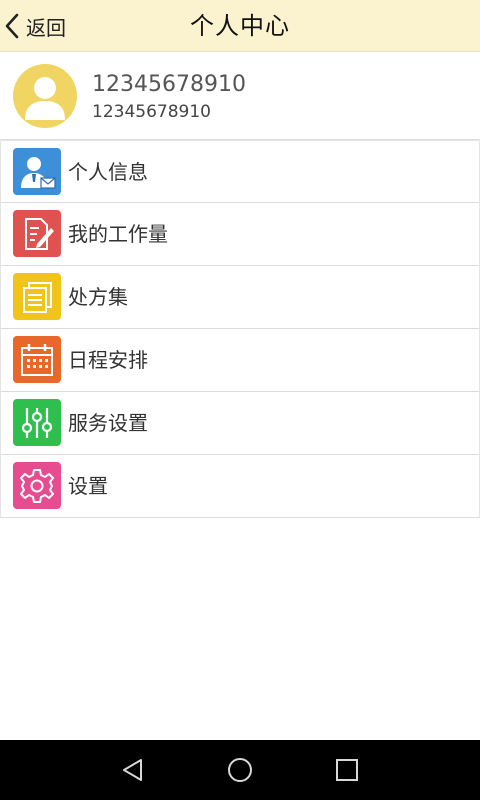 This screenshot has width=480, height=800. Describe the element at coordinates (37, 171) in the screenshot. I see `contact-card-icon` at that location.